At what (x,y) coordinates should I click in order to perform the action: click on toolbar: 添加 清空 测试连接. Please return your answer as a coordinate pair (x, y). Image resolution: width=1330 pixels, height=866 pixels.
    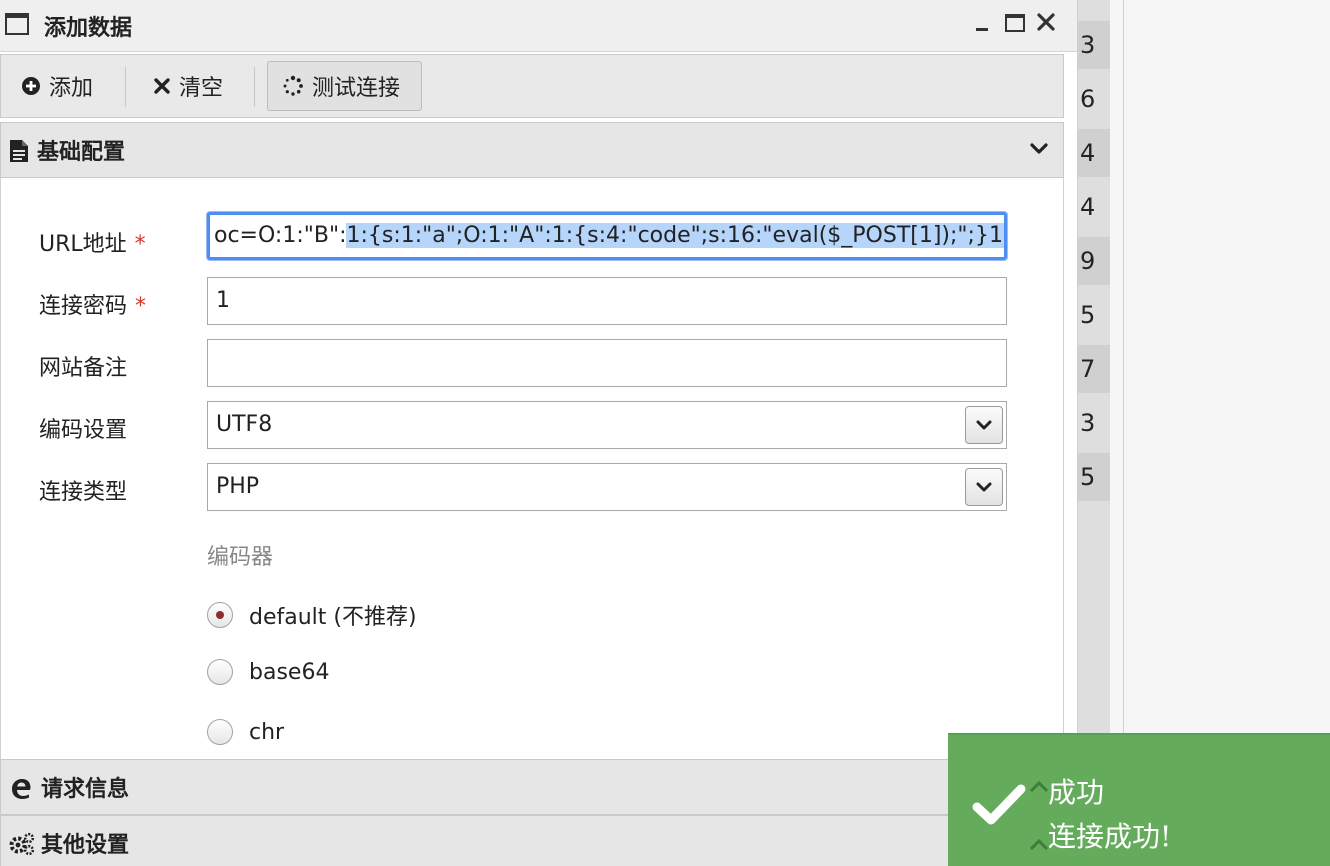
    Looking at the image, I should click on (532, 86).